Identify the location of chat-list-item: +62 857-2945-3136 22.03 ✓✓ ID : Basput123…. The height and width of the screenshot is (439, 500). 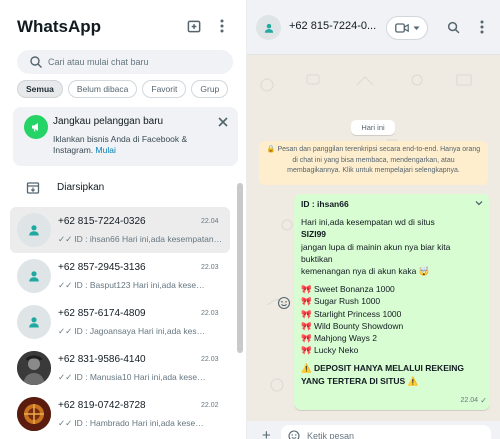
(120, 276).